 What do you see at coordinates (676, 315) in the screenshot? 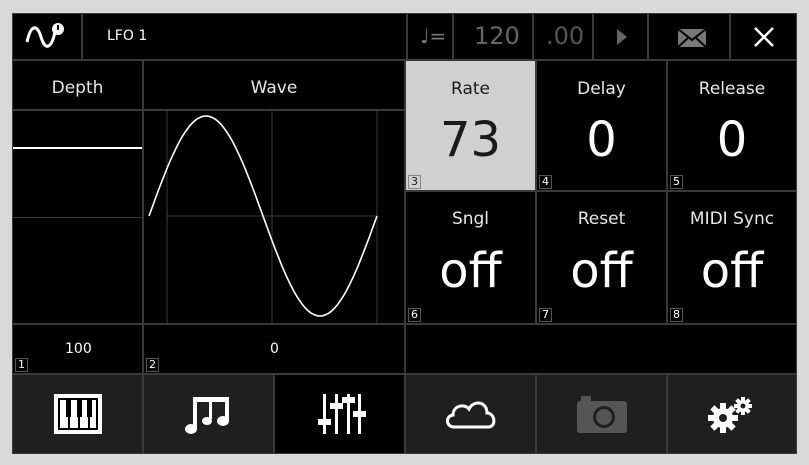
I see `midi-sync-index: 8` at bounding box center [676, 315].